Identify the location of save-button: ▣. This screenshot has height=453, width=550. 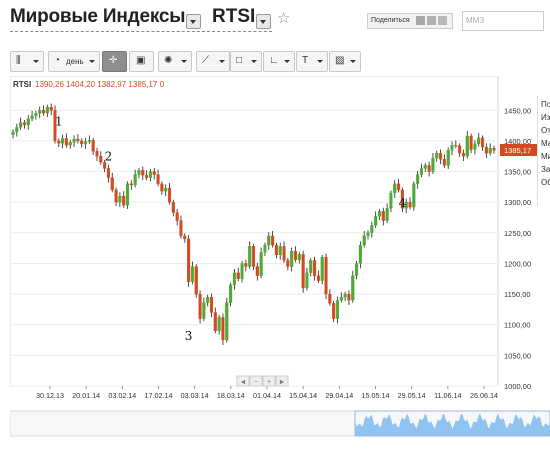
(141, 61).